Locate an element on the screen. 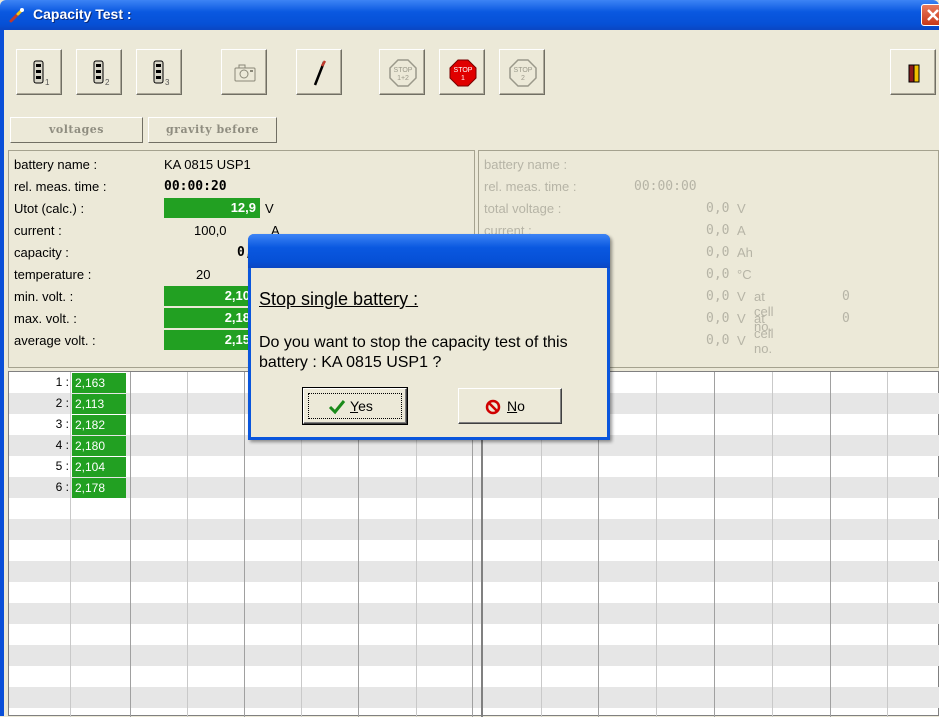  max-volt-value: 2,18 is located at coordinates (209, 318).